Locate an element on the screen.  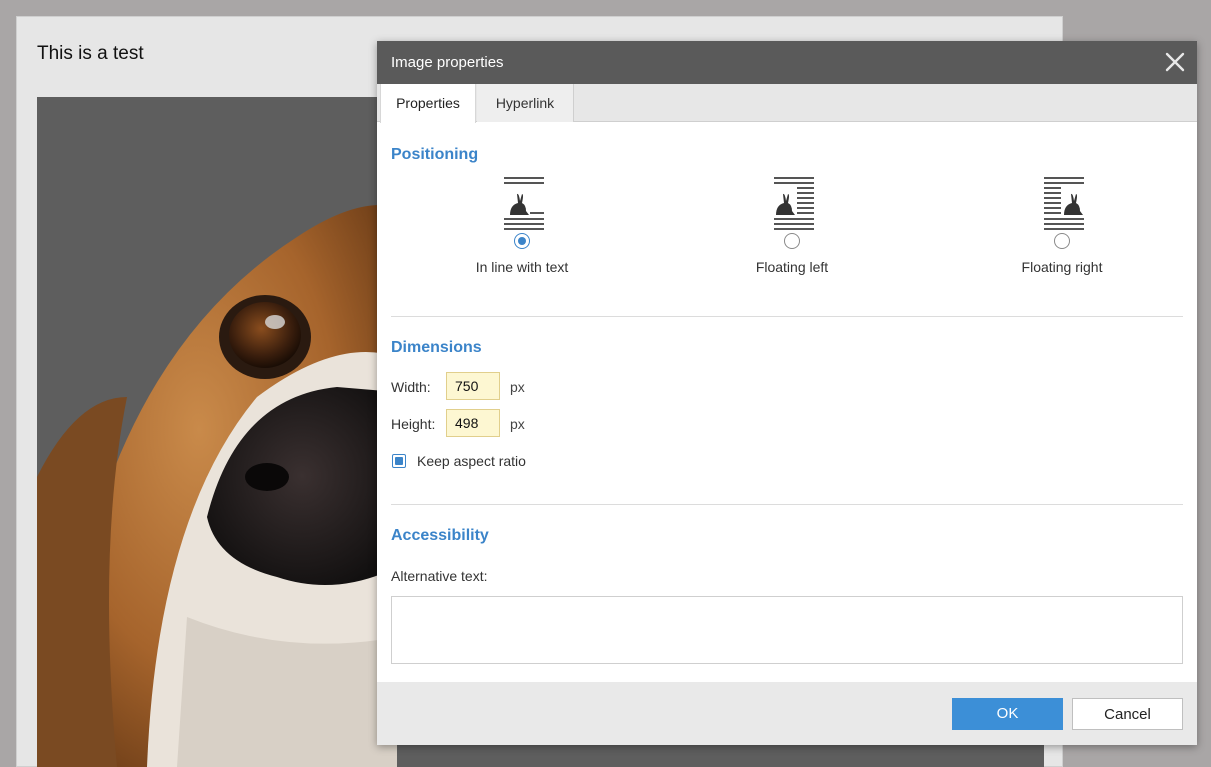
position-label-float-right: Floating right is located at coordinates (1062, 267).